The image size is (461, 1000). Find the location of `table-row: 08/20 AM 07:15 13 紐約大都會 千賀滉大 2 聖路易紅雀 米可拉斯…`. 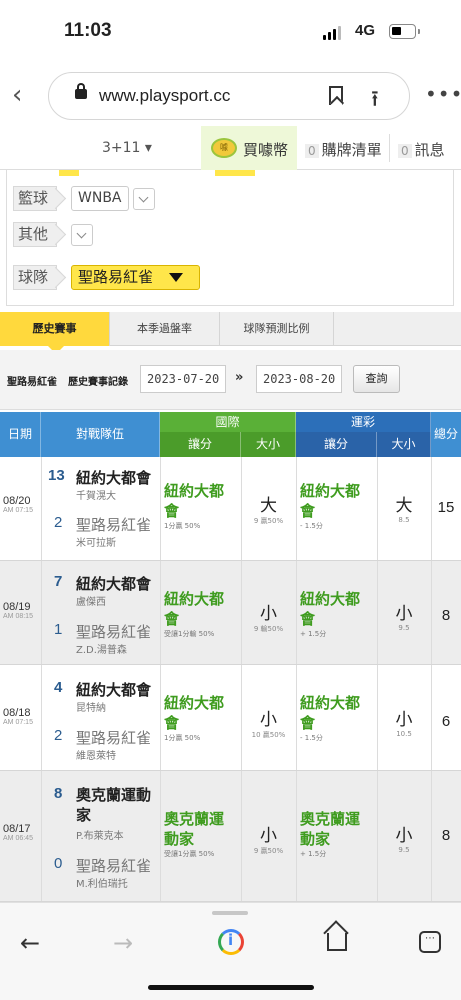

table-row: 08/20 AM 07:15 13 紐約大都會 千賀滉大 2 聖路易紅雀 米可拉斯… is located at coordinates (230, 509).